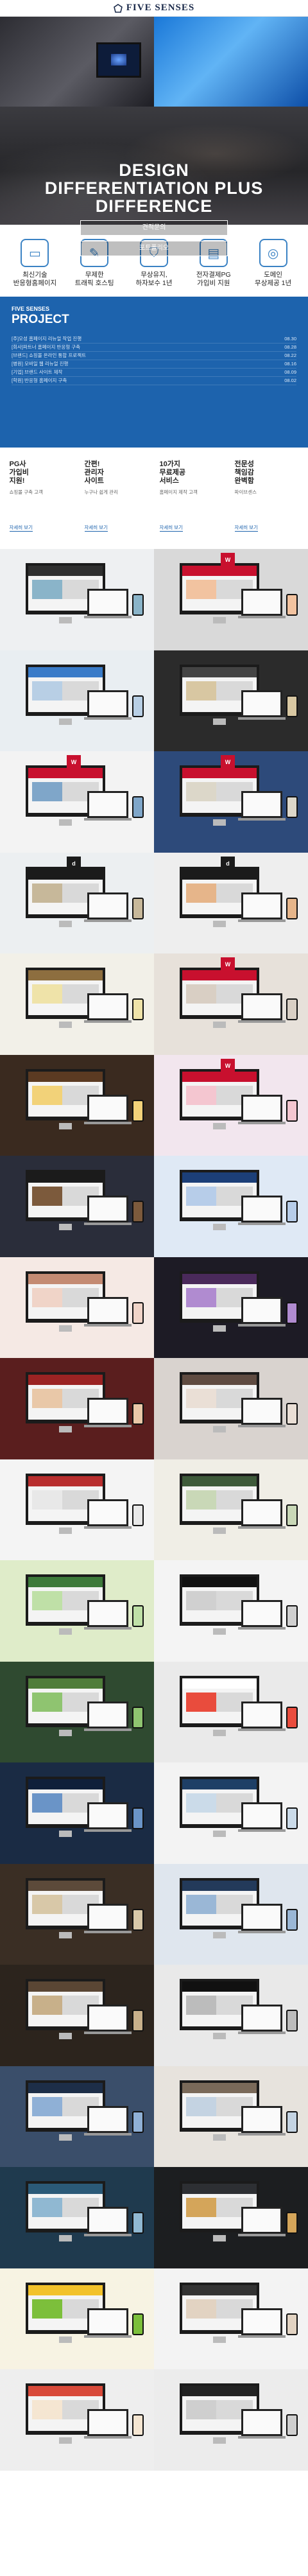  Describe the element at coordinates (179, 492) in the screenshot. I see `info-sub: 홈페이지 제작 고객` at that location.